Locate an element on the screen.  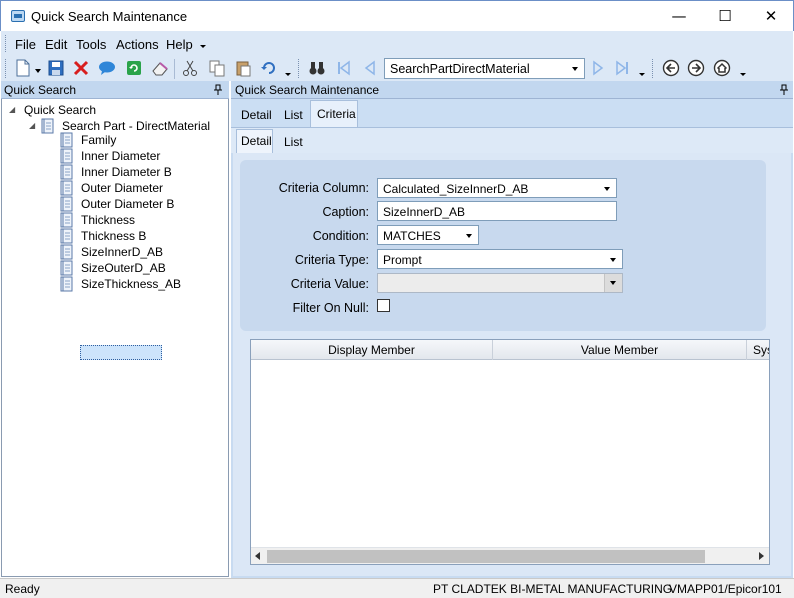
left-panel-header: Quick Search is located at coordinates (115, 90).